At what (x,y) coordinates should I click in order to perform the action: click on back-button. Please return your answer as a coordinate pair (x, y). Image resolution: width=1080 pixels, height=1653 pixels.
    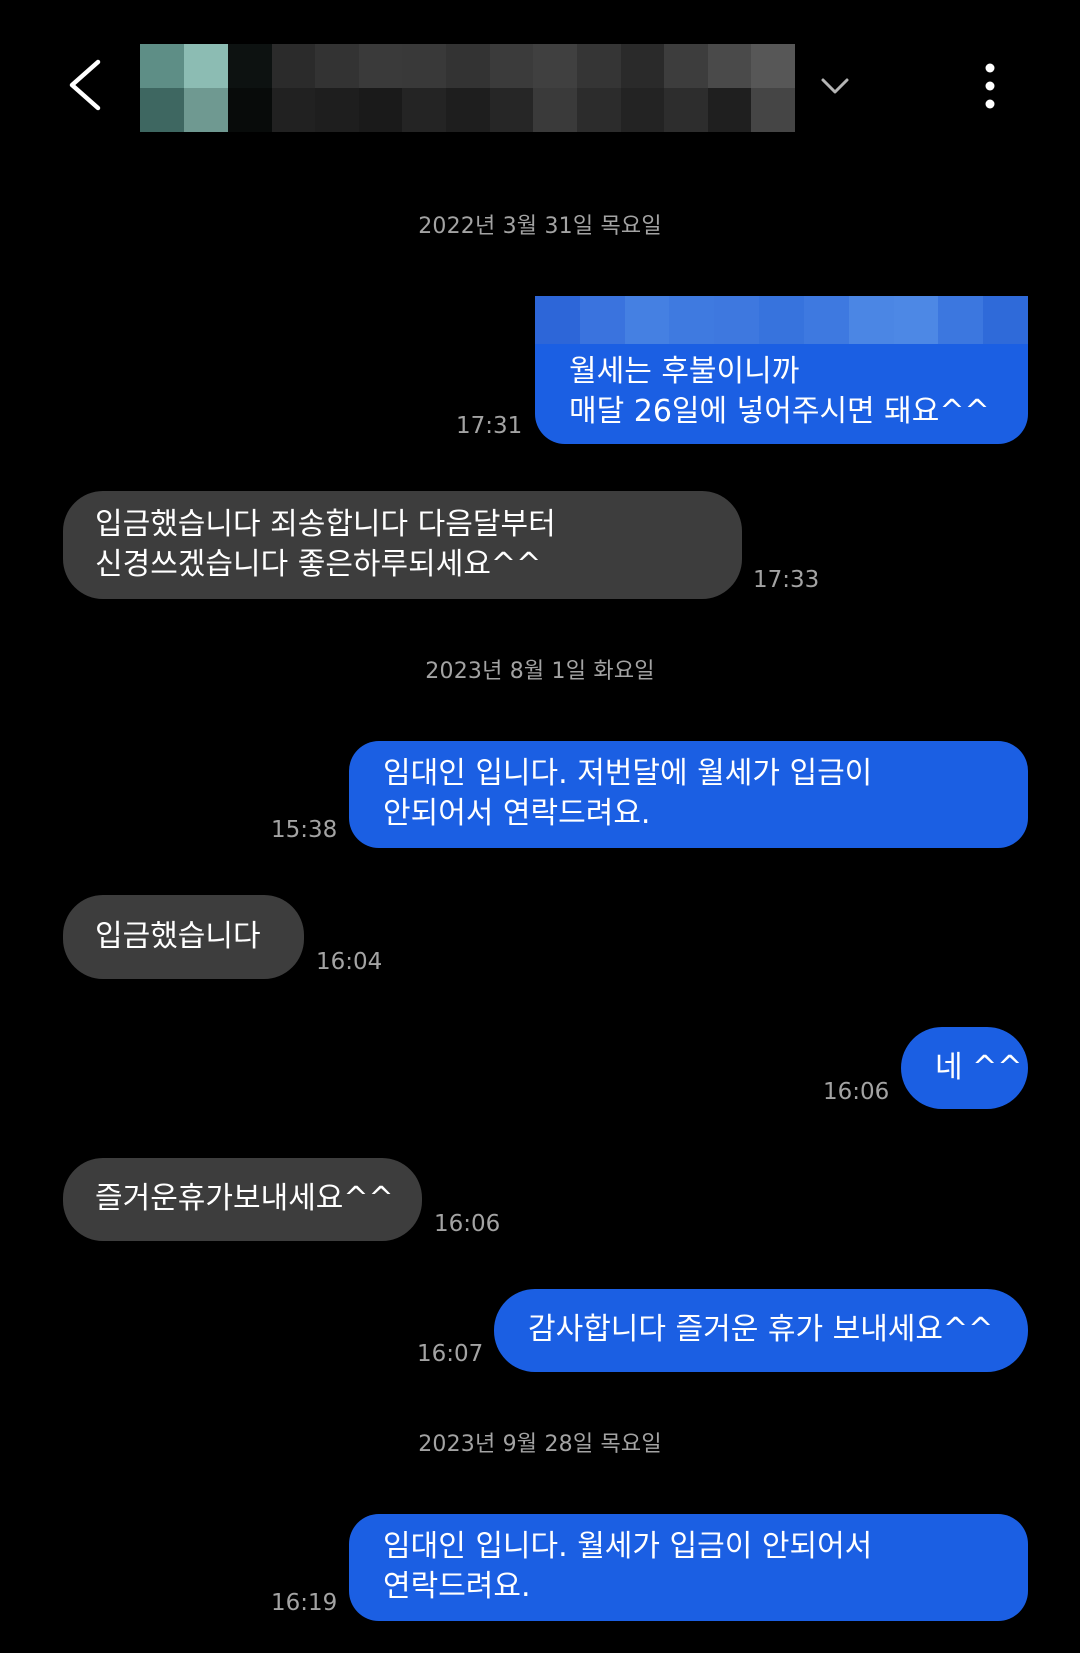
    Looking at the image, I should click on (88, 85).